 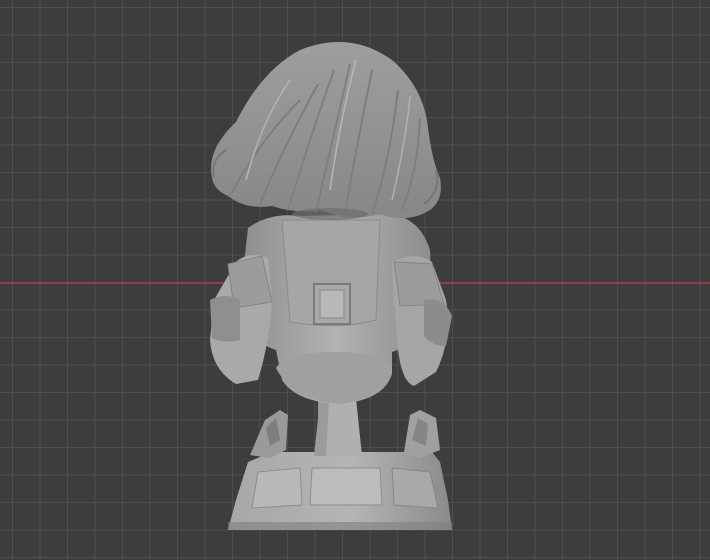 What do you see at coordinates (326, 130) in the screenshot?
I see `hair` at bounding box center [326, 130].